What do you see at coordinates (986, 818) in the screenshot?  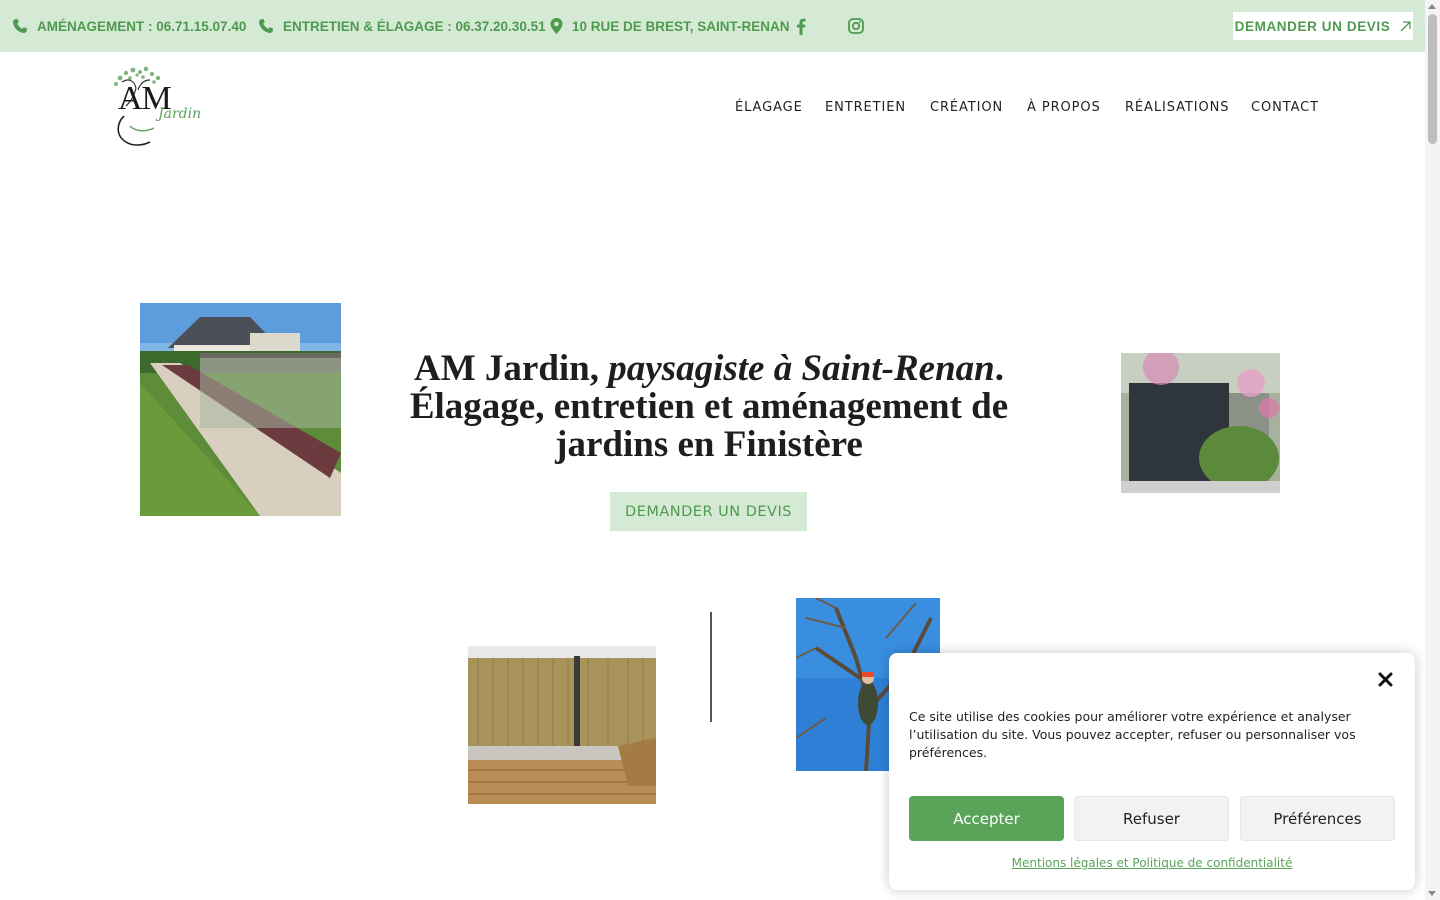 I see `cookie-accept-button: Accepter` at bounding box center [986, 818].